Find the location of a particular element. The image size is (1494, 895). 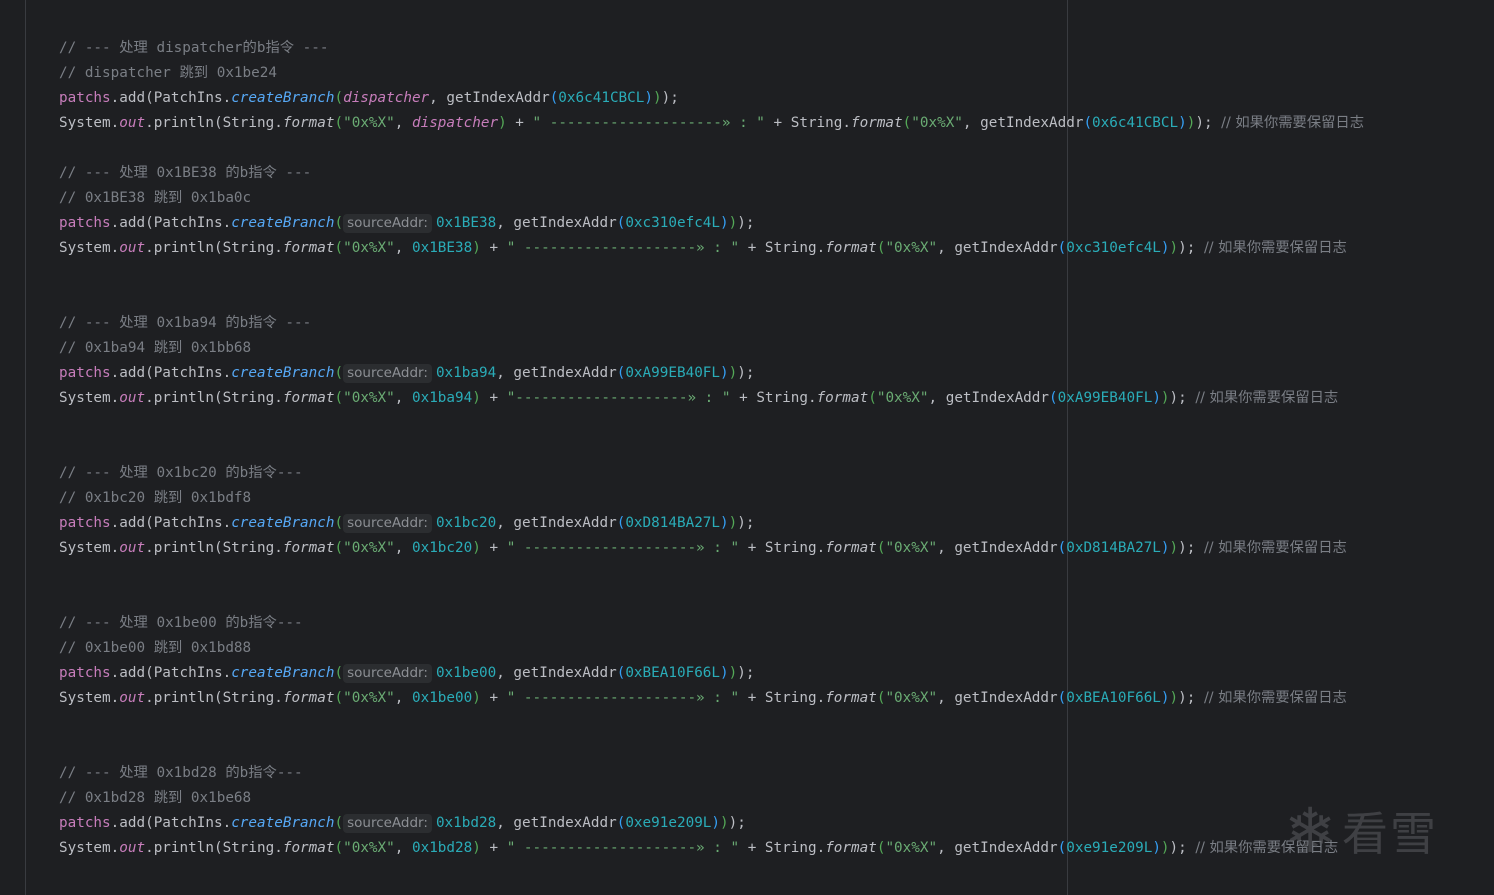

comment-line: // 0x1BE38 跳到 0x1ba0c is located at coordinates (776, 198).